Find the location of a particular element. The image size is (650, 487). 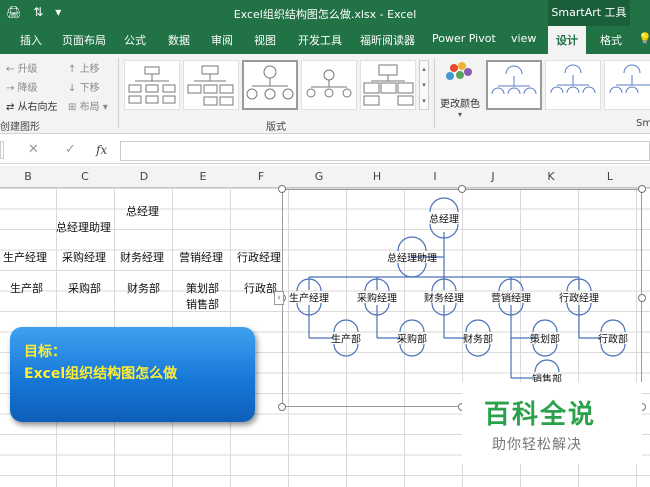

org-node-department: 采购部 is located at coordinates (412, 338).